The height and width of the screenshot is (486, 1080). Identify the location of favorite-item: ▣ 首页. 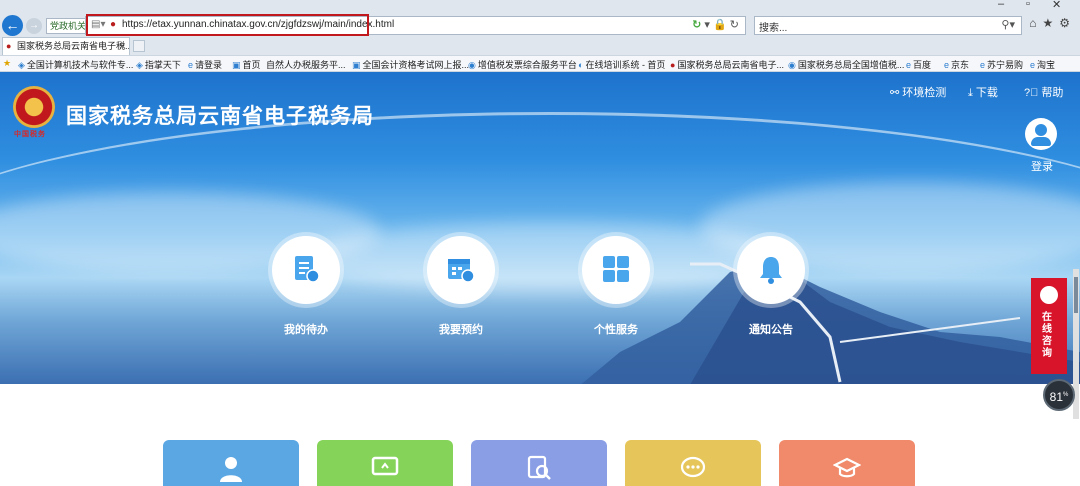
(246, 64).